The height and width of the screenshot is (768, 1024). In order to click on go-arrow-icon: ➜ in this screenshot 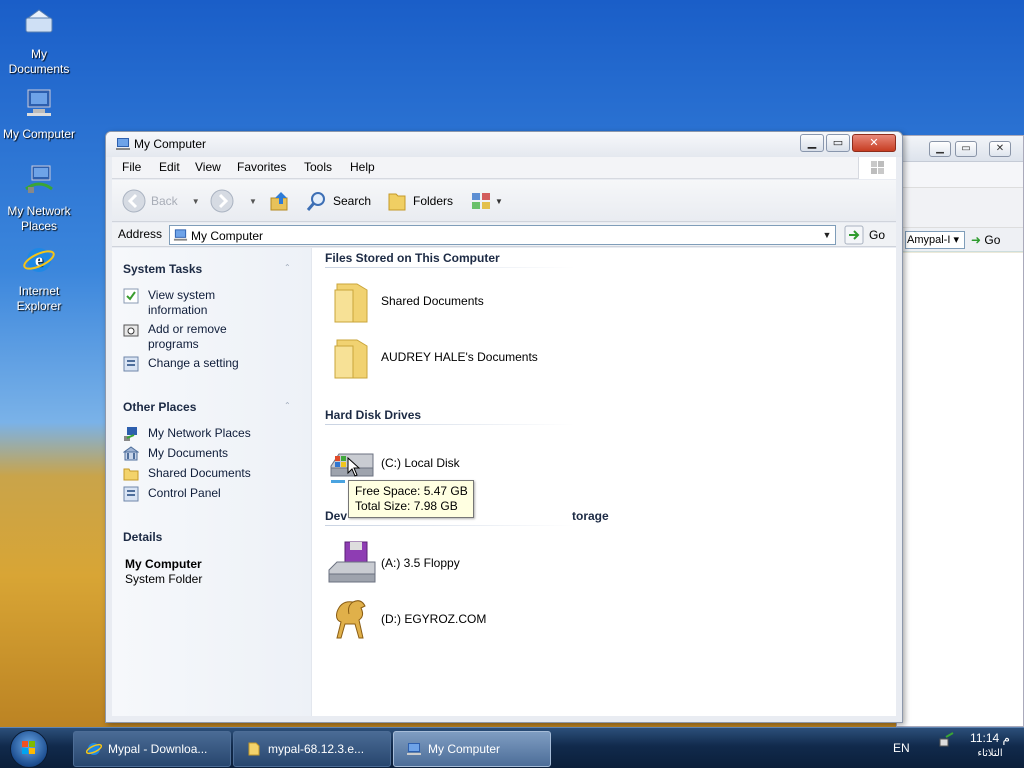, I will do `click(978, 240)`.